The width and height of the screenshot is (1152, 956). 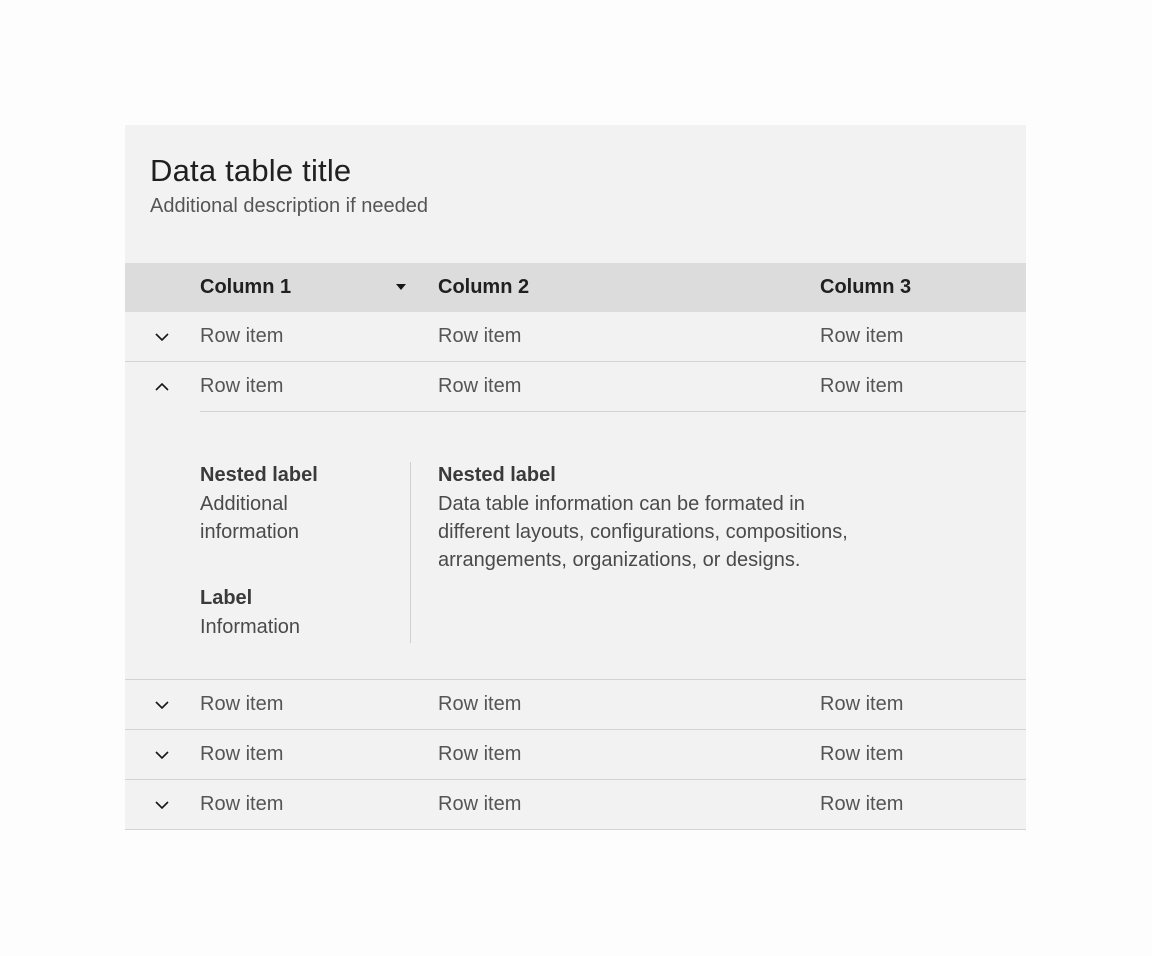 I want to click on table-header: Column 1 Column 2 Column 3, so click(x=575, y=287).